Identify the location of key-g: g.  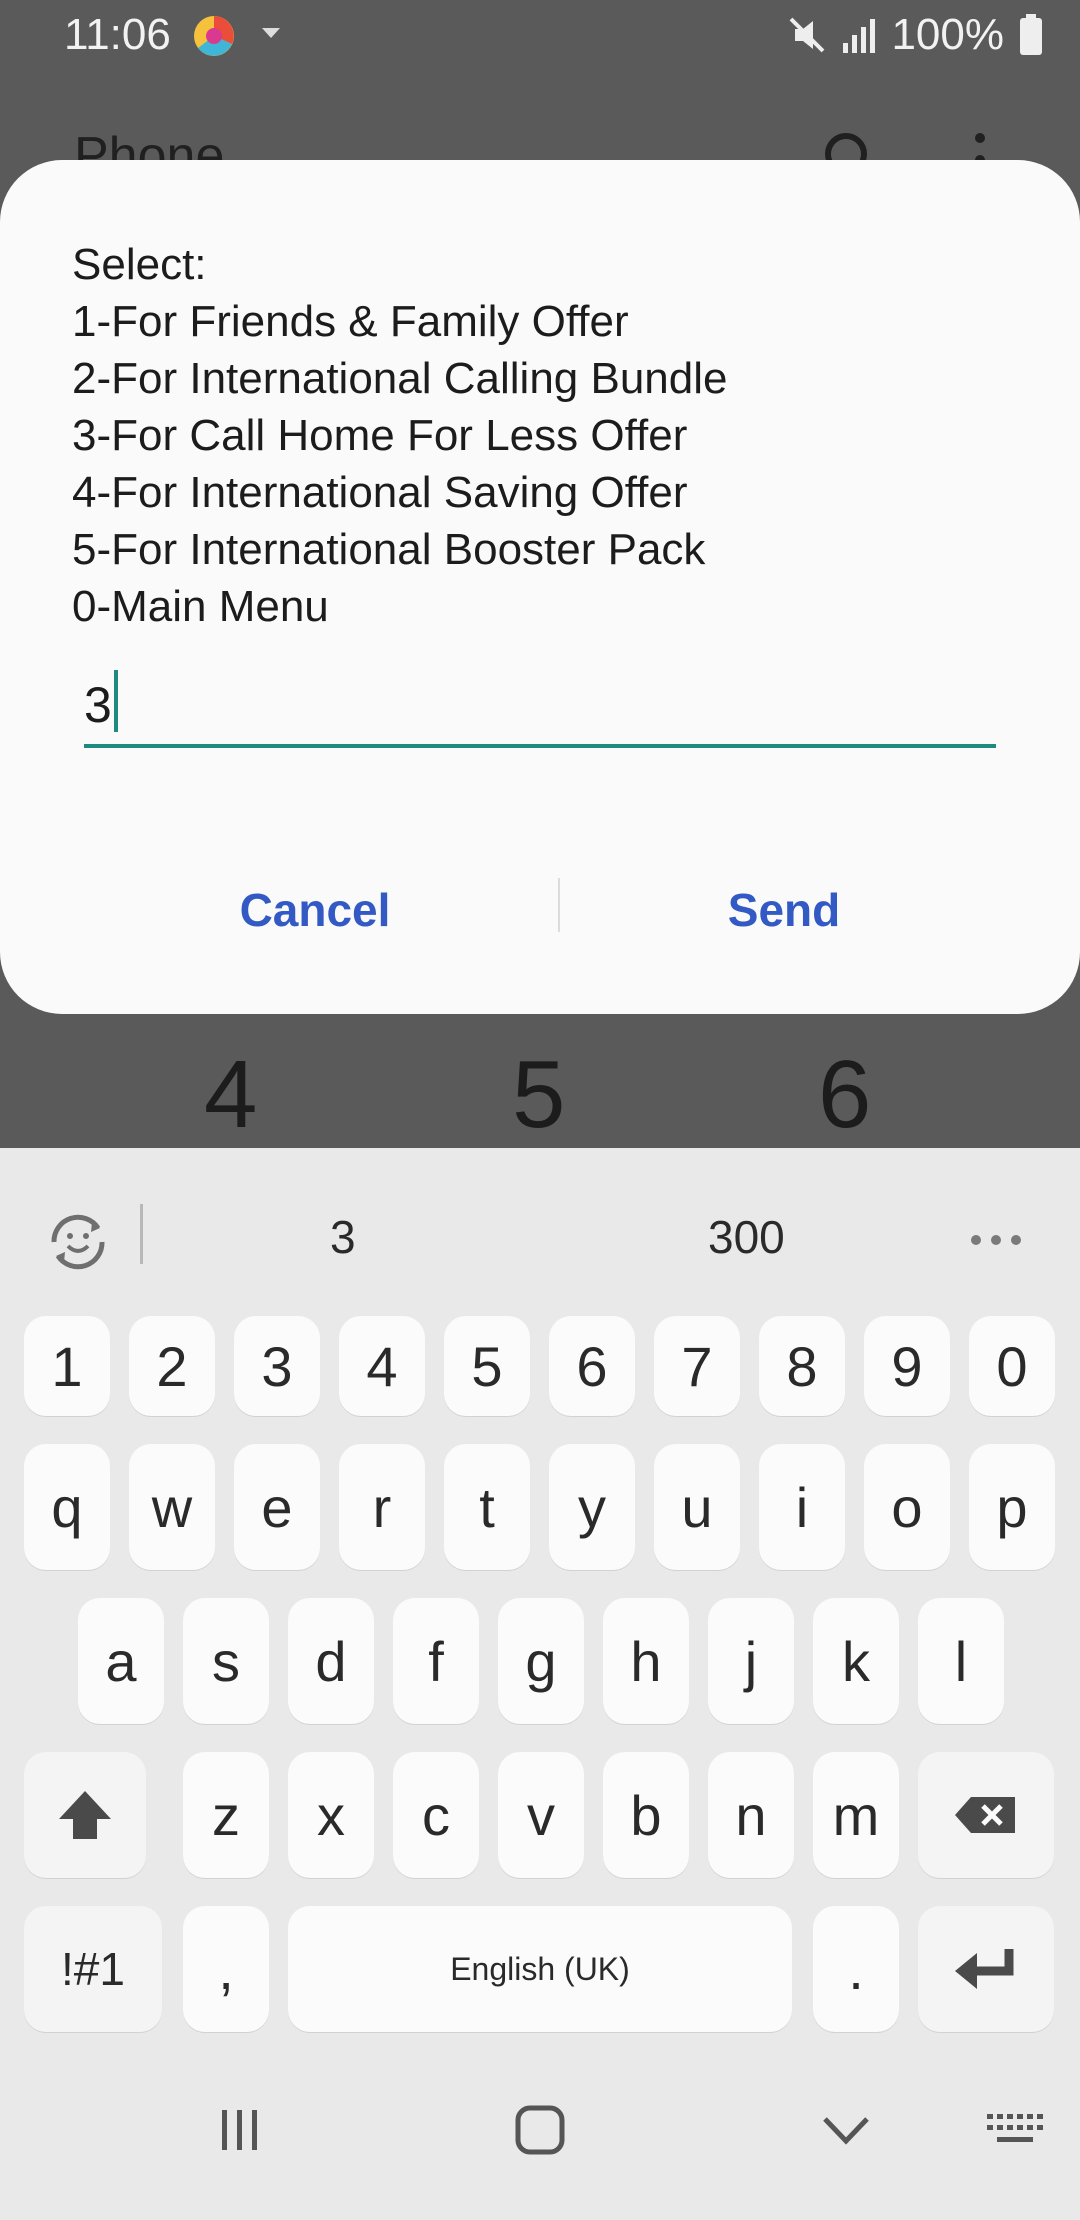
(541, 1661).